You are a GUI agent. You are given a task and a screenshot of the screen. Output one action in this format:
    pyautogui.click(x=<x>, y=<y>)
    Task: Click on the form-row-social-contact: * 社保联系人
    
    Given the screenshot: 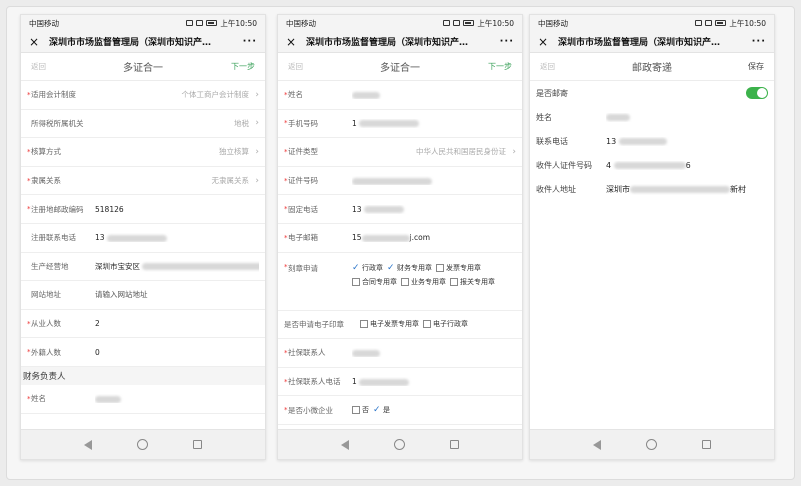 What is the action you would take?
    pyautogui.click(x=400, y=353)
    